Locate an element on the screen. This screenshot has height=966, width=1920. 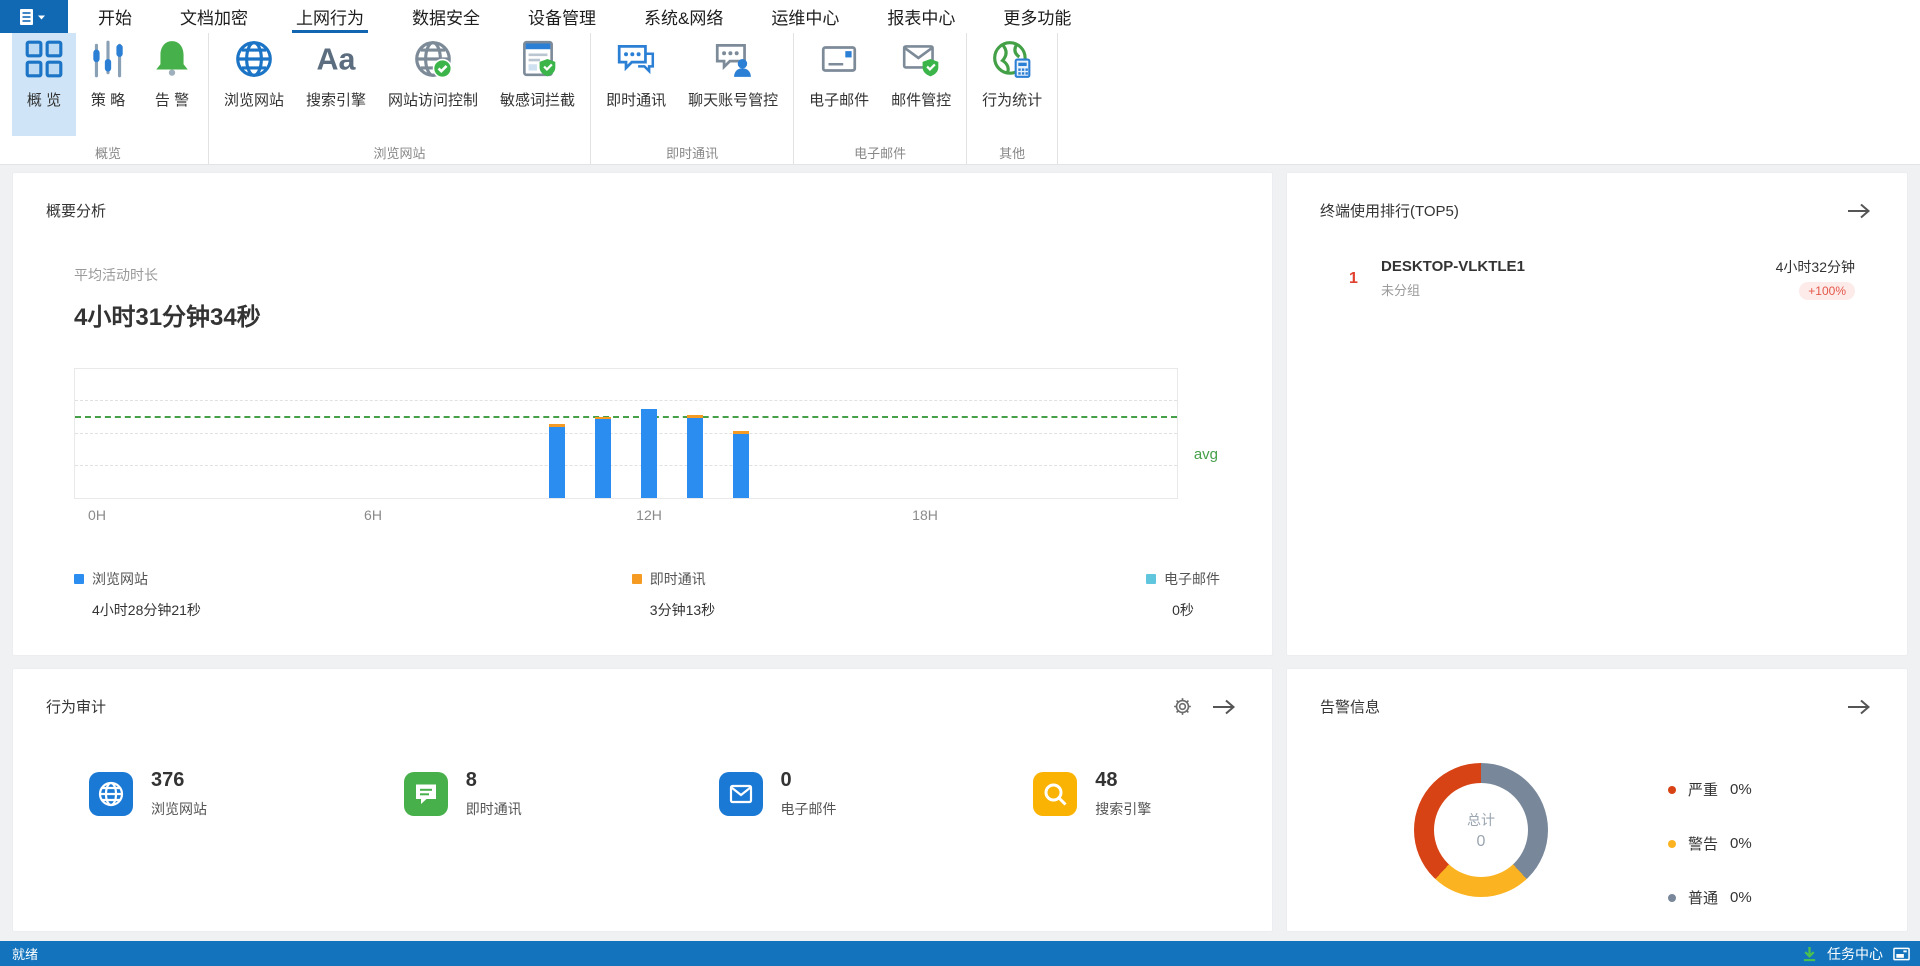
ribbon-group: 浏览网站 Aa 搜索引擎 网站访问控制 敏感词拦截 浏览网站 is located at coordinates (400, 98).